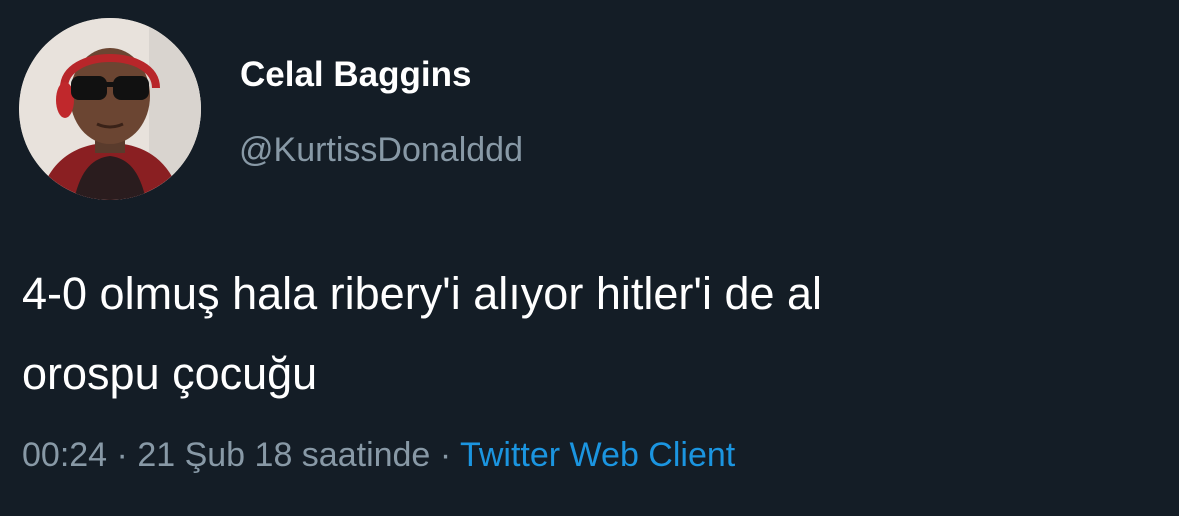 The width and height of the screenshot is (1179, 516). I want to click on user-handle: @KurtissDonalddd, so click(381, 150).